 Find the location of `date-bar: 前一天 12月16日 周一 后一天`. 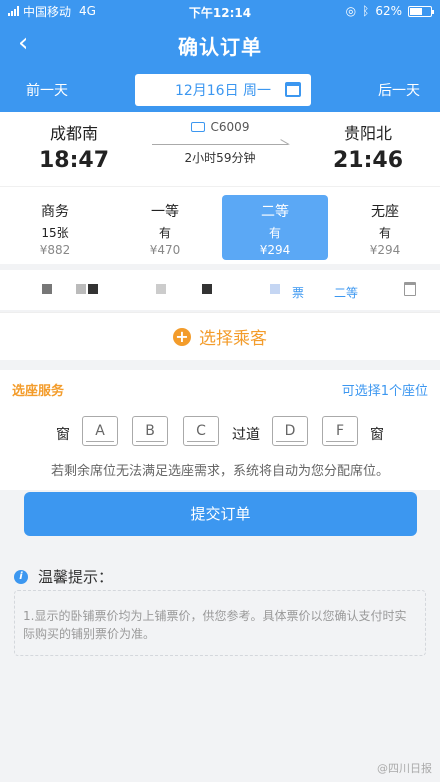

date-bar: 前一天 12月16日 周一 后一天 is located at coordinates (220, 90).